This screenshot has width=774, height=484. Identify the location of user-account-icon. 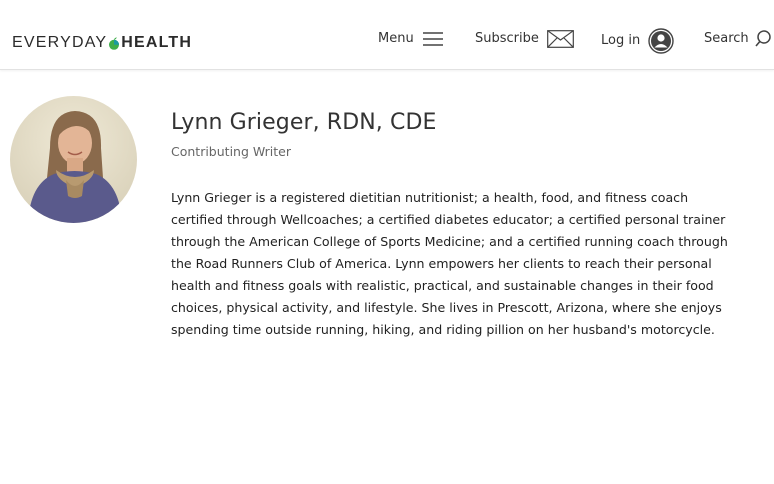
(661, 41).